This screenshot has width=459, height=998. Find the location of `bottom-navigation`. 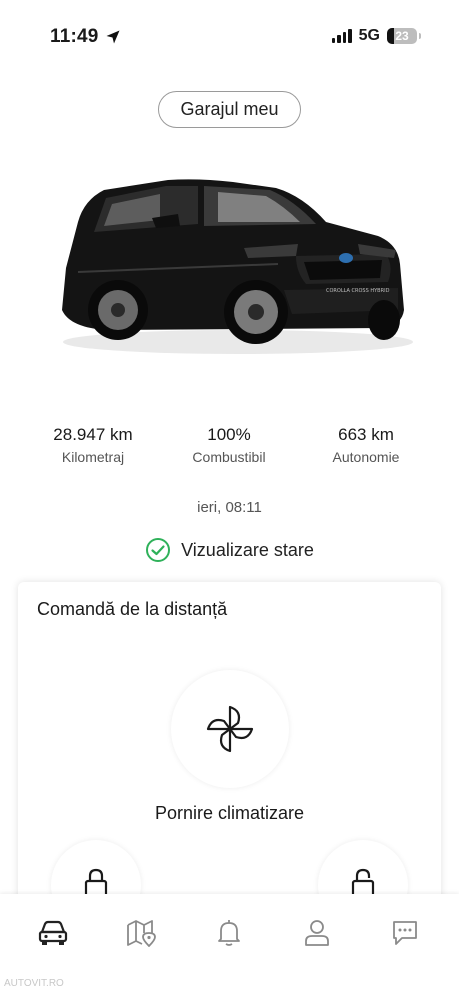

bottom-navigation is located at coordinates (229, 946).